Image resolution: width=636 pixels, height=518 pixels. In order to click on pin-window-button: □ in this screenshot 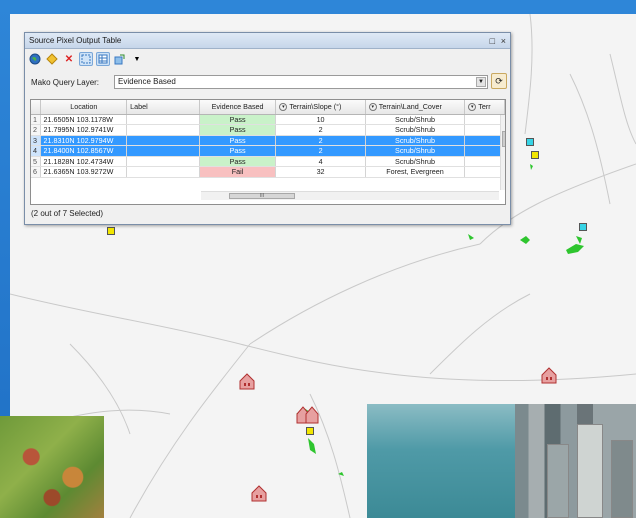, I will do `click(492, 41)`.